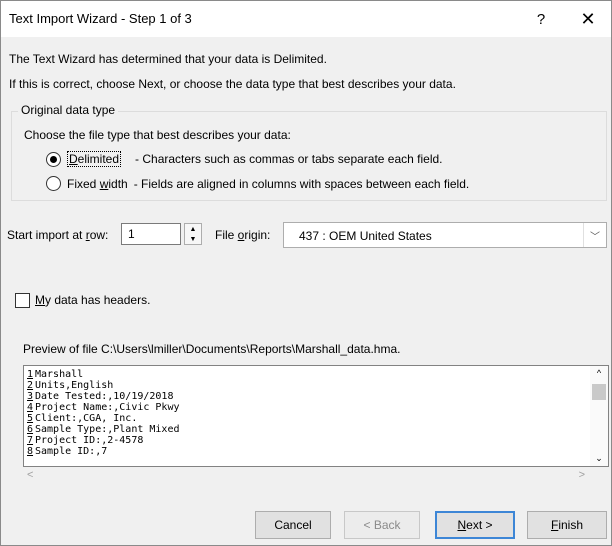 This screenshot has width=612, height=546. I want to click on start-row-label-pre: Start import at, so click(46, 235).